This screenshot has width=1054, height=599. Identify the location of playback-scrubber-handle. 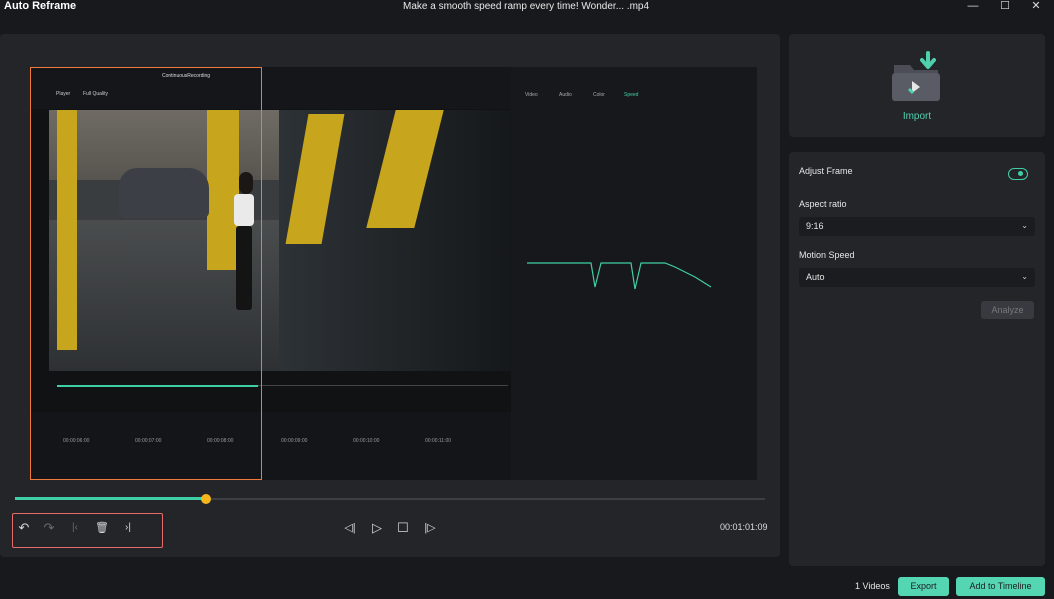
(206, 499).